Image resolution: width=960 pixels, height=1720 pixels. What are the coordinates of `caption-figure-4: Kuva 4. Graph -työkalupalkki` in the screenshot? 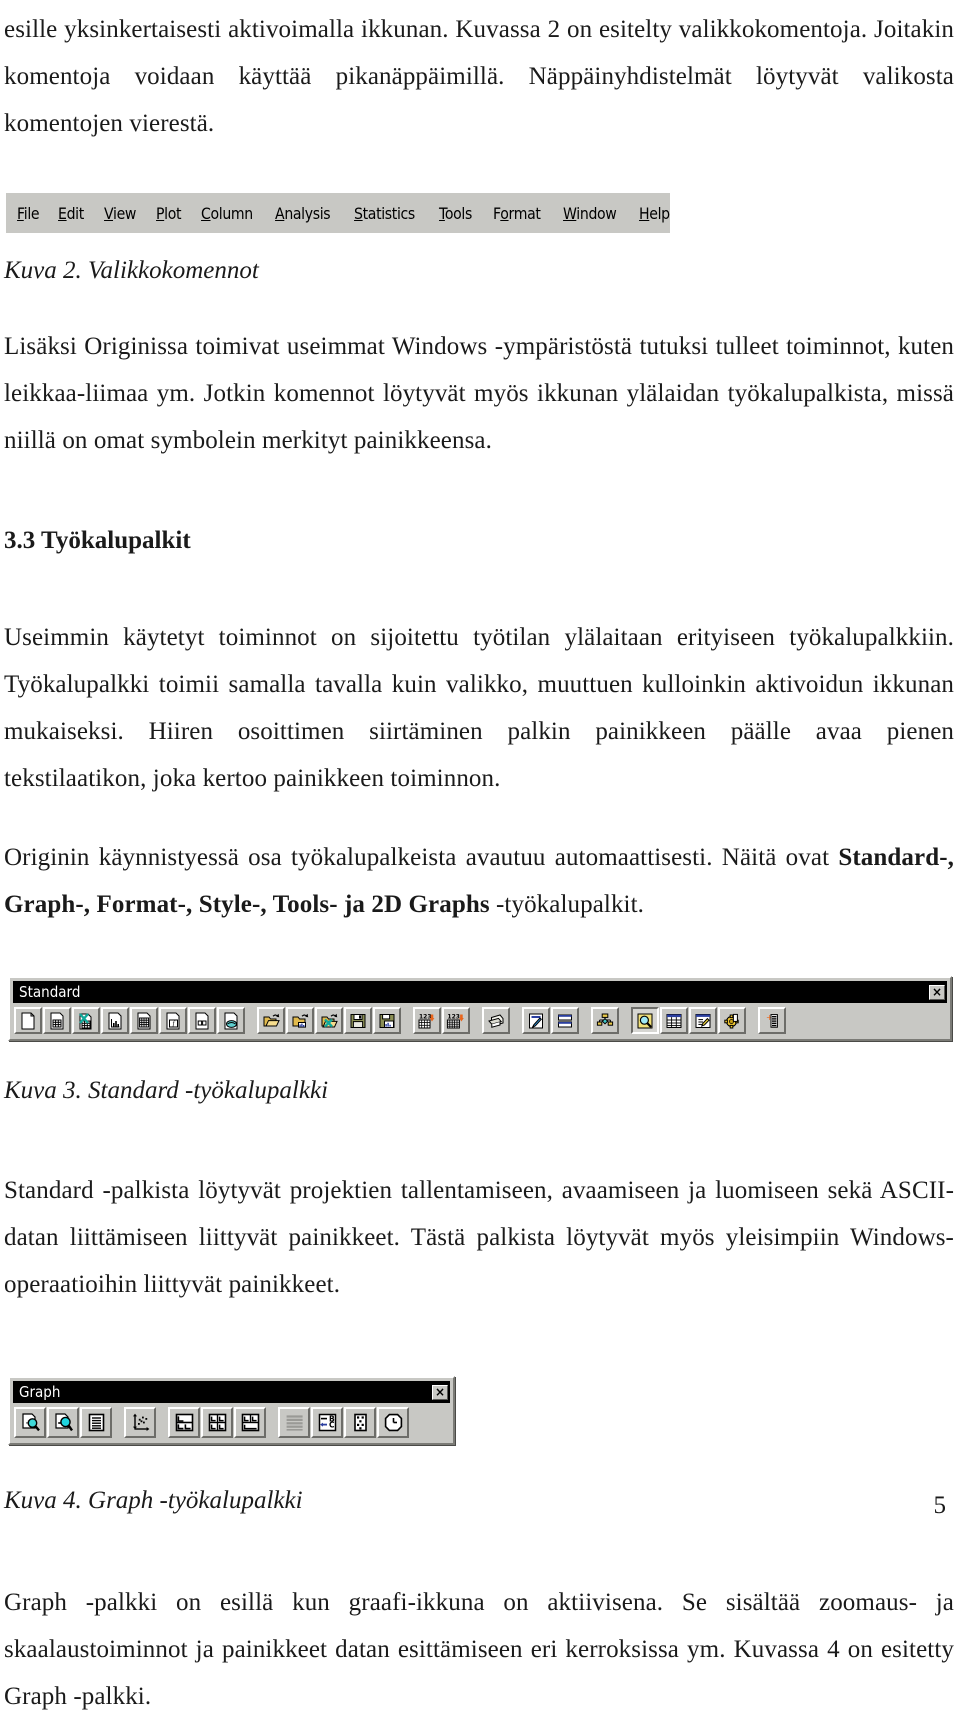 It's located at (153, 1500).